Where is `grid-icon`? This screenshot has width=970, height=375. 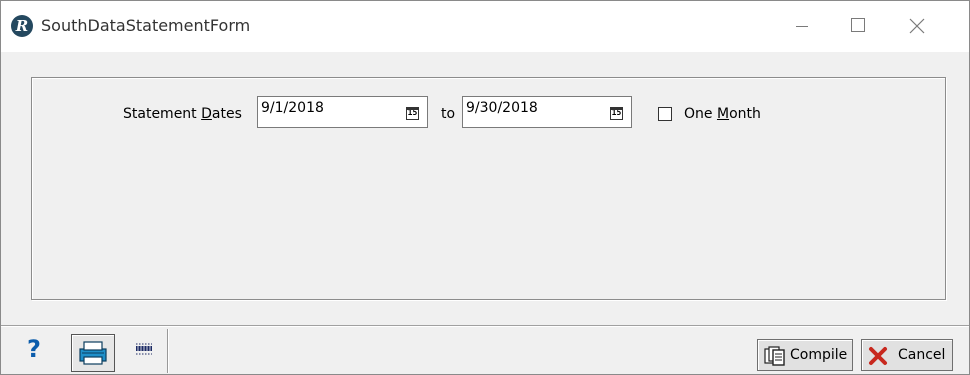
grid-icon is located at coordinates (144, 349).